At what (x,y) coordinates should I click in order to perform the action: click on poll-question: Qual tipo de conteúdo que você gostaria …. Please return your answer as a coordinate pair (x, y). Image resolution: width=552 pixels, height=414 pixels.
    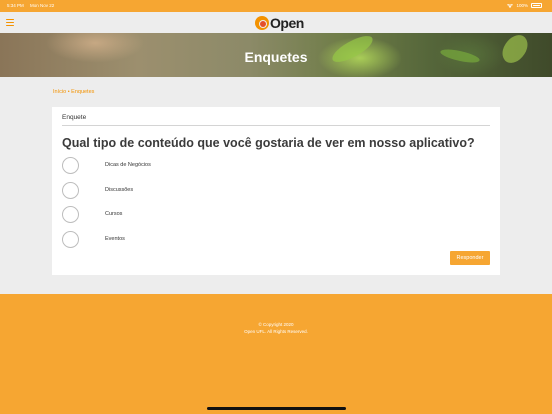
    Looking at the image, I should click on (268, 143).